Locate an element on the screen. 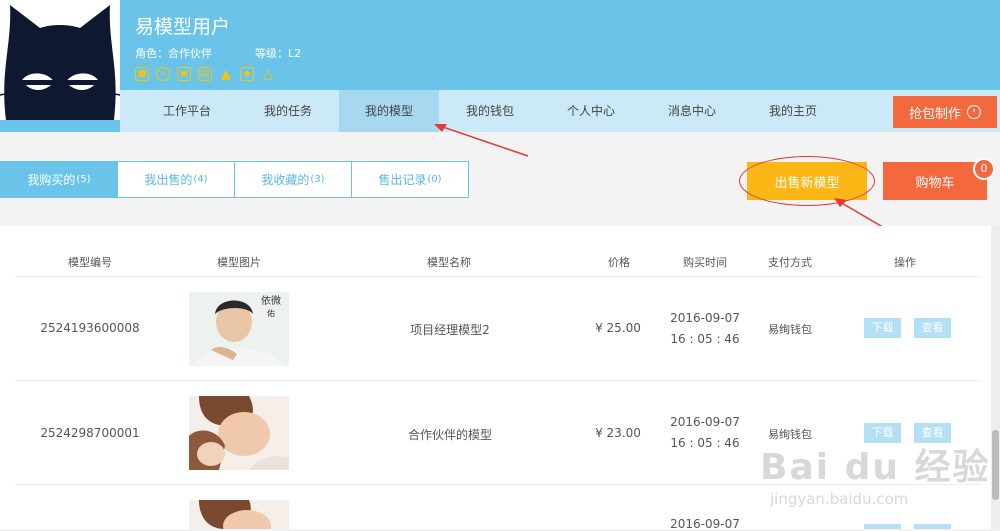 Image resolution: width=1000 pixels, height=531 pixels. col-header-image: 模型图片 is located at coordinates (239, 262).